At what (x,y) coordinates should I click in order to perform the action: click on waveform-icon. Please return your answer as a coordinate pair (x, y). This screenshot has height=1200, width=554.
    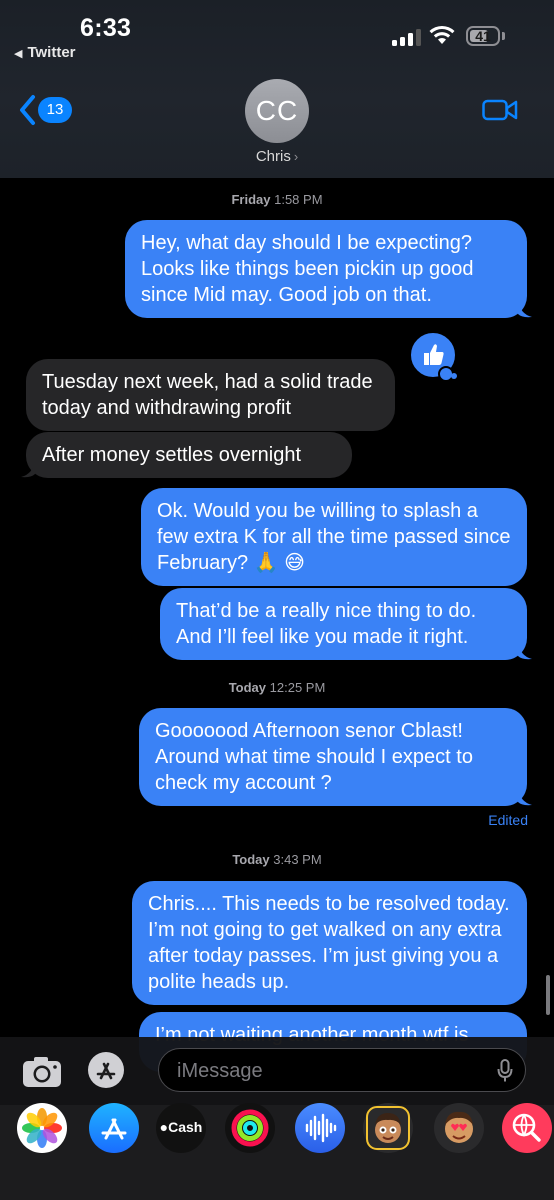
    Looking at the image, I should click on (321, 1128).